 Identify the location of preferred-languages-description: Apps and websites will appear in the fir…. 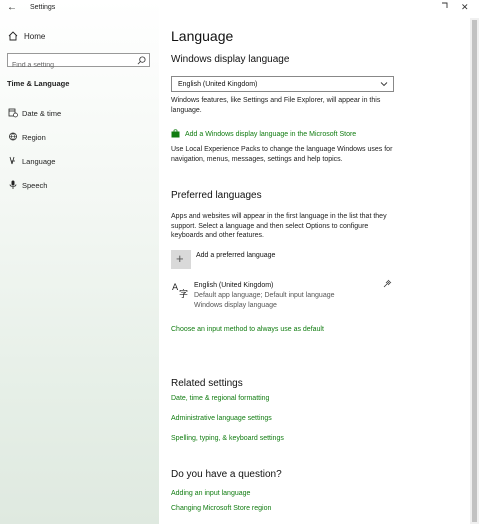
(279, 226).